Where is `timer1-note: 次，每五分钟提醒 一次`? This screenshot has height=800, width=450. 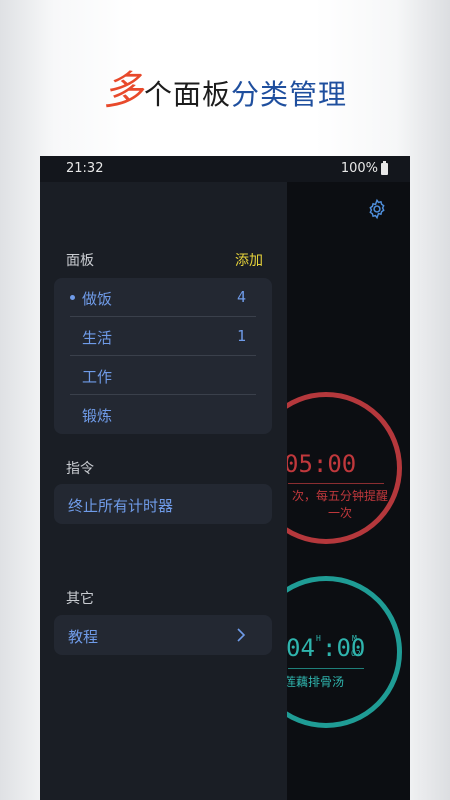
timer1-note: 次，每五分钟提醒 一次 is located at coordinates (340, 505).